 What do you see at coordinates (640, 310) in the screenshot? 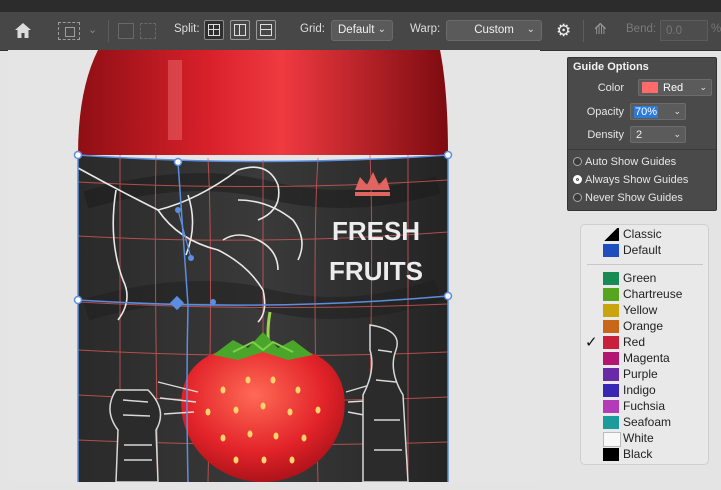
I see `color-menu-item-label: Yellow` at bounding box center [640, 310].